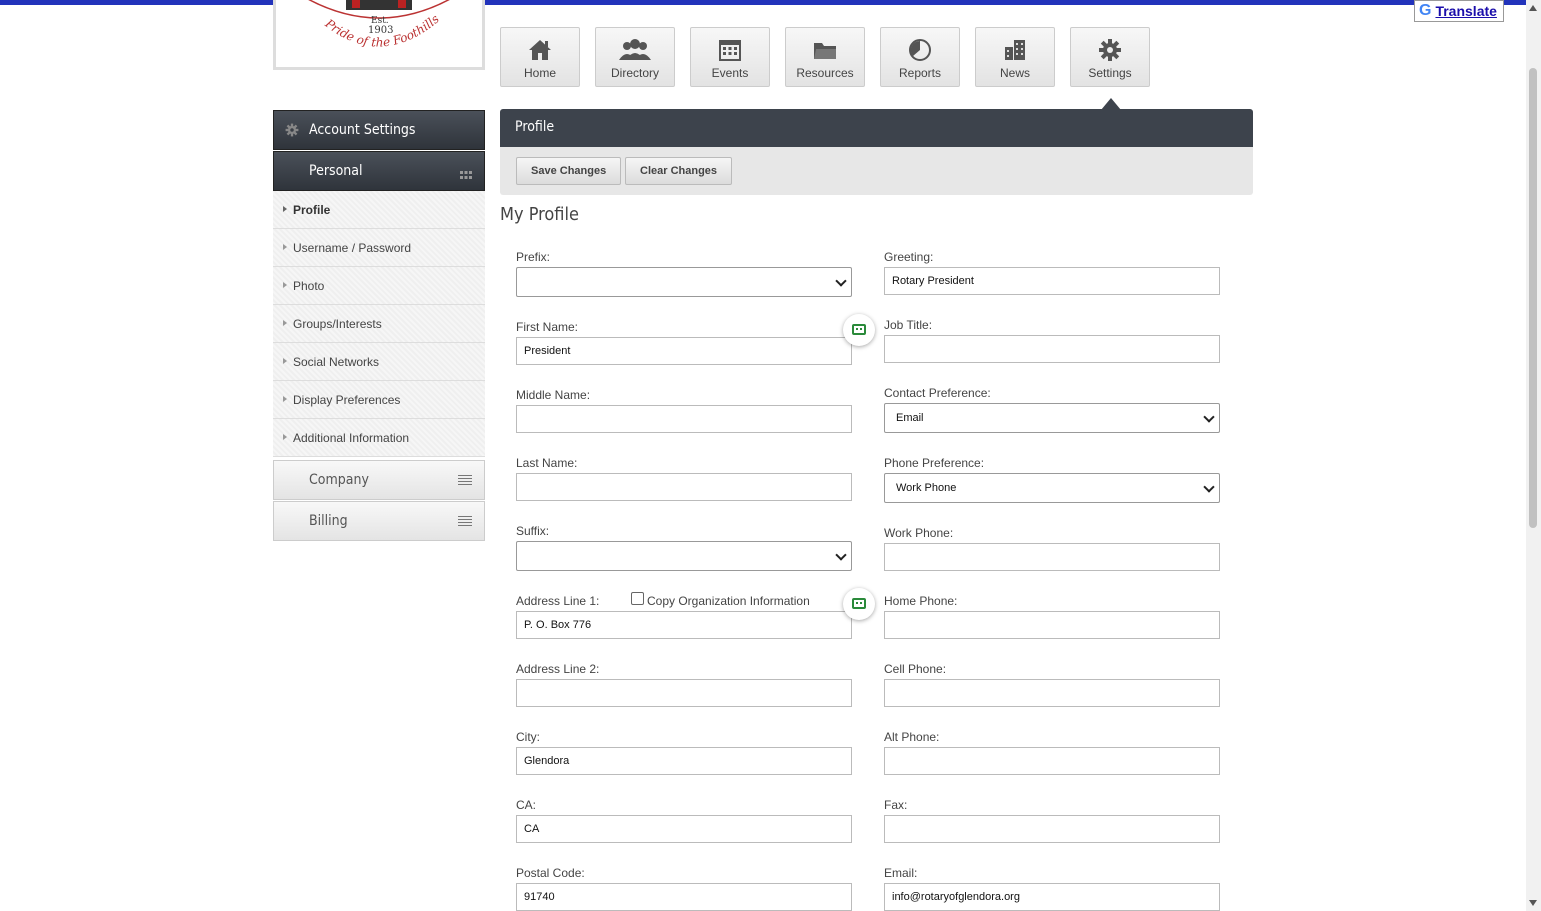 This screenshot has height=911, width=1541. Describe the element at coordinates (921, 601) in the screenshot. I see `home-phone-label: Home Phone:` at that location.